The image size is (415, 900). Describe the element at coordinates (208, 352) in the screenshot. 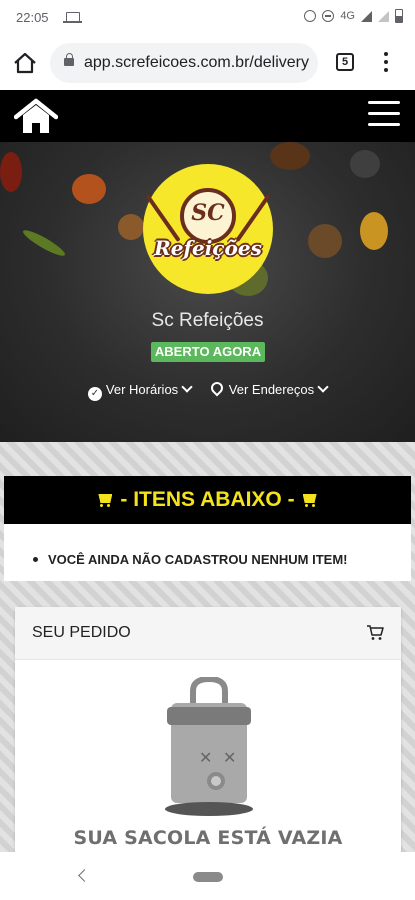

I see `status-badge: ABERTO AGORA` at that location.